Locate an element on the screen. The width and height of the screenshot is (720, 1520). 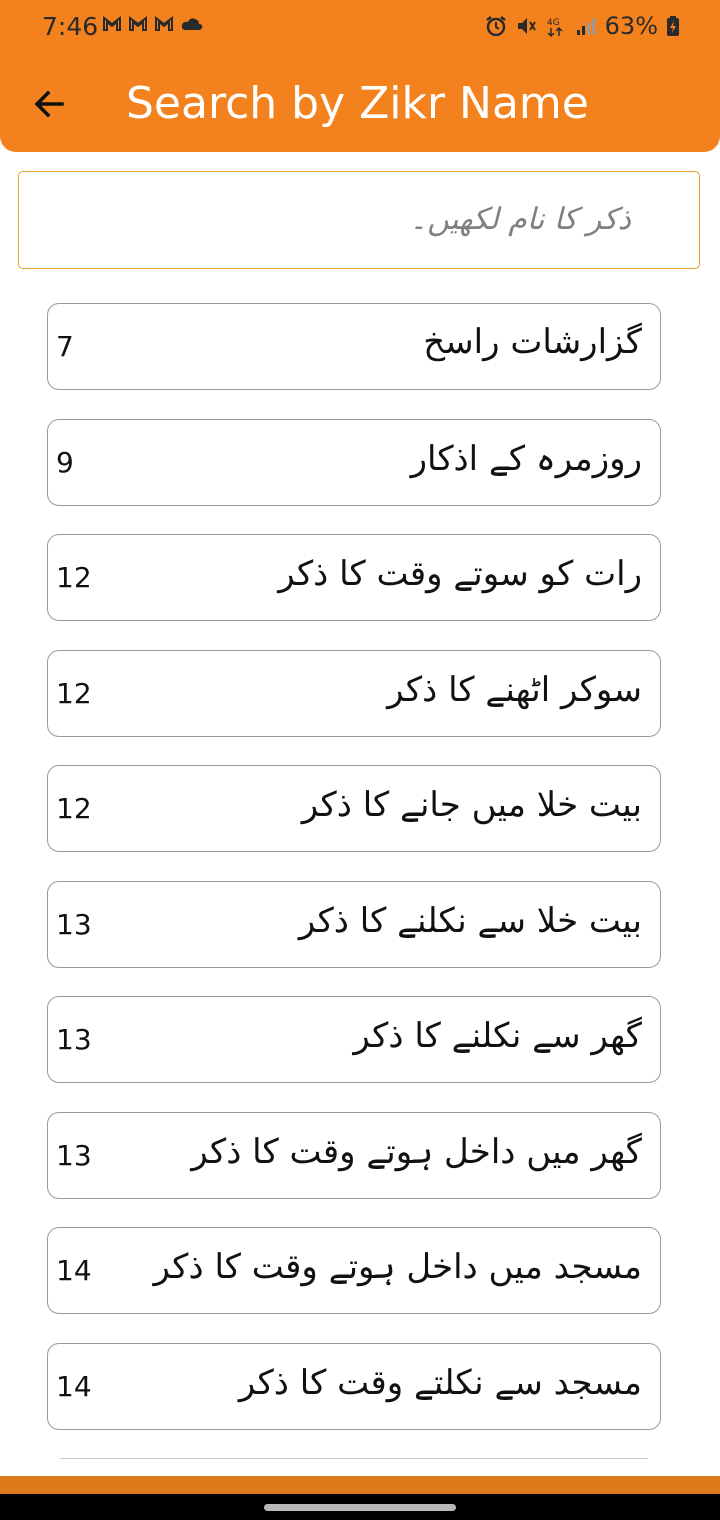
svg-text: 4G is located at coordinates (553, 23).